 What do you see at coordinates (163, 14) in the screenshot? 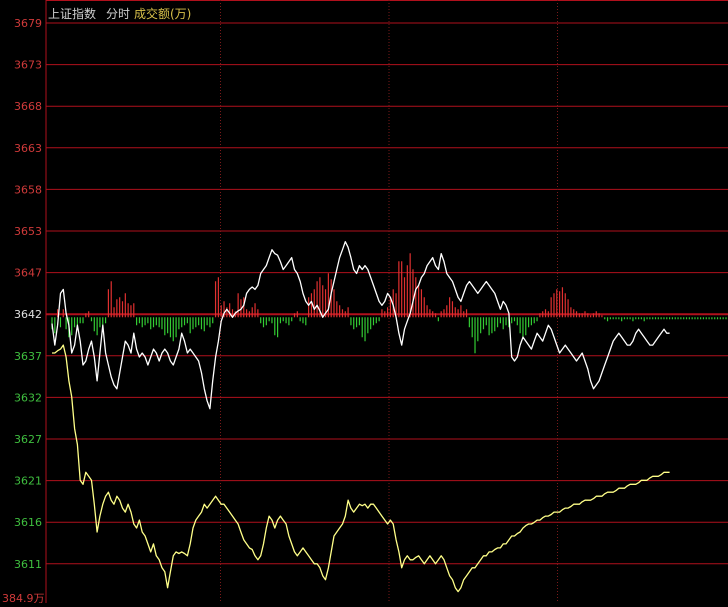
I see `volume-series-label: 成交额(万)` at bounding box center [163, 14].